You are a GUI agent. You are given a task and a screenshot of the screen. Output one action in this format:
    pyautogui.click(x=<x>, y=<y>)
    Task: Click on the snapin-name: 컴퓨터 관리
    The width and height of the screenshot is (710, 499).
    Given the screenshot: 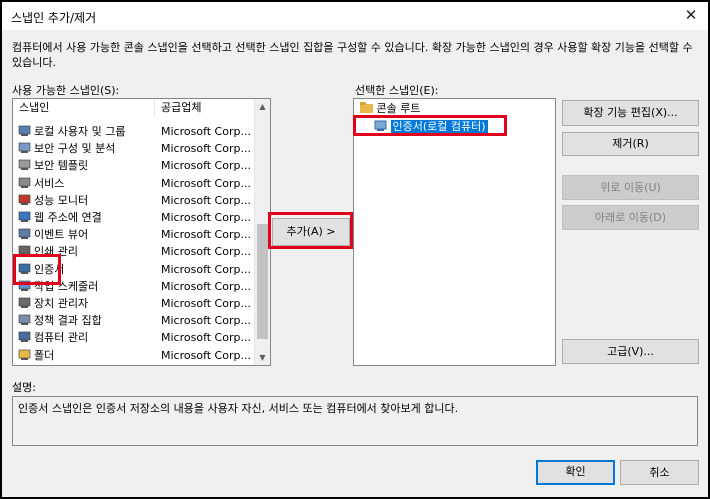 What is the action you would take?
    pyautogui.click(x=61, y=338)
    